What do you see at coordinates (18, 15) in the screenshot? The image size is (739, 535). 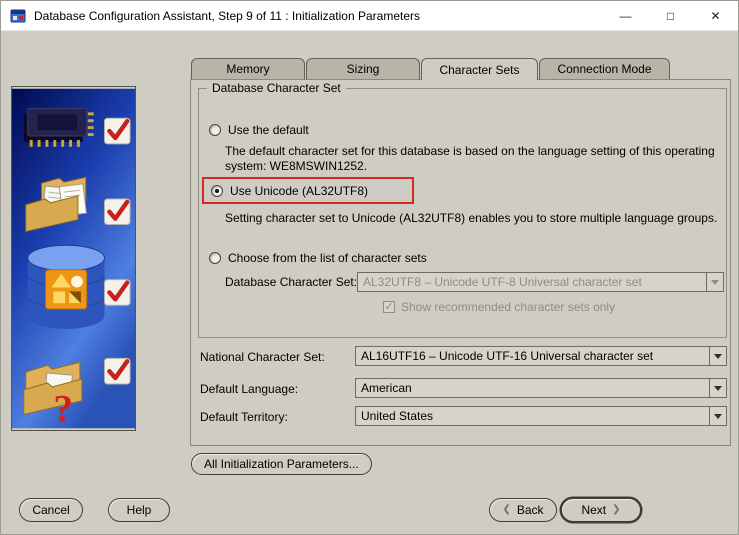 I see `app-icon` at bounding box center [18, 15].